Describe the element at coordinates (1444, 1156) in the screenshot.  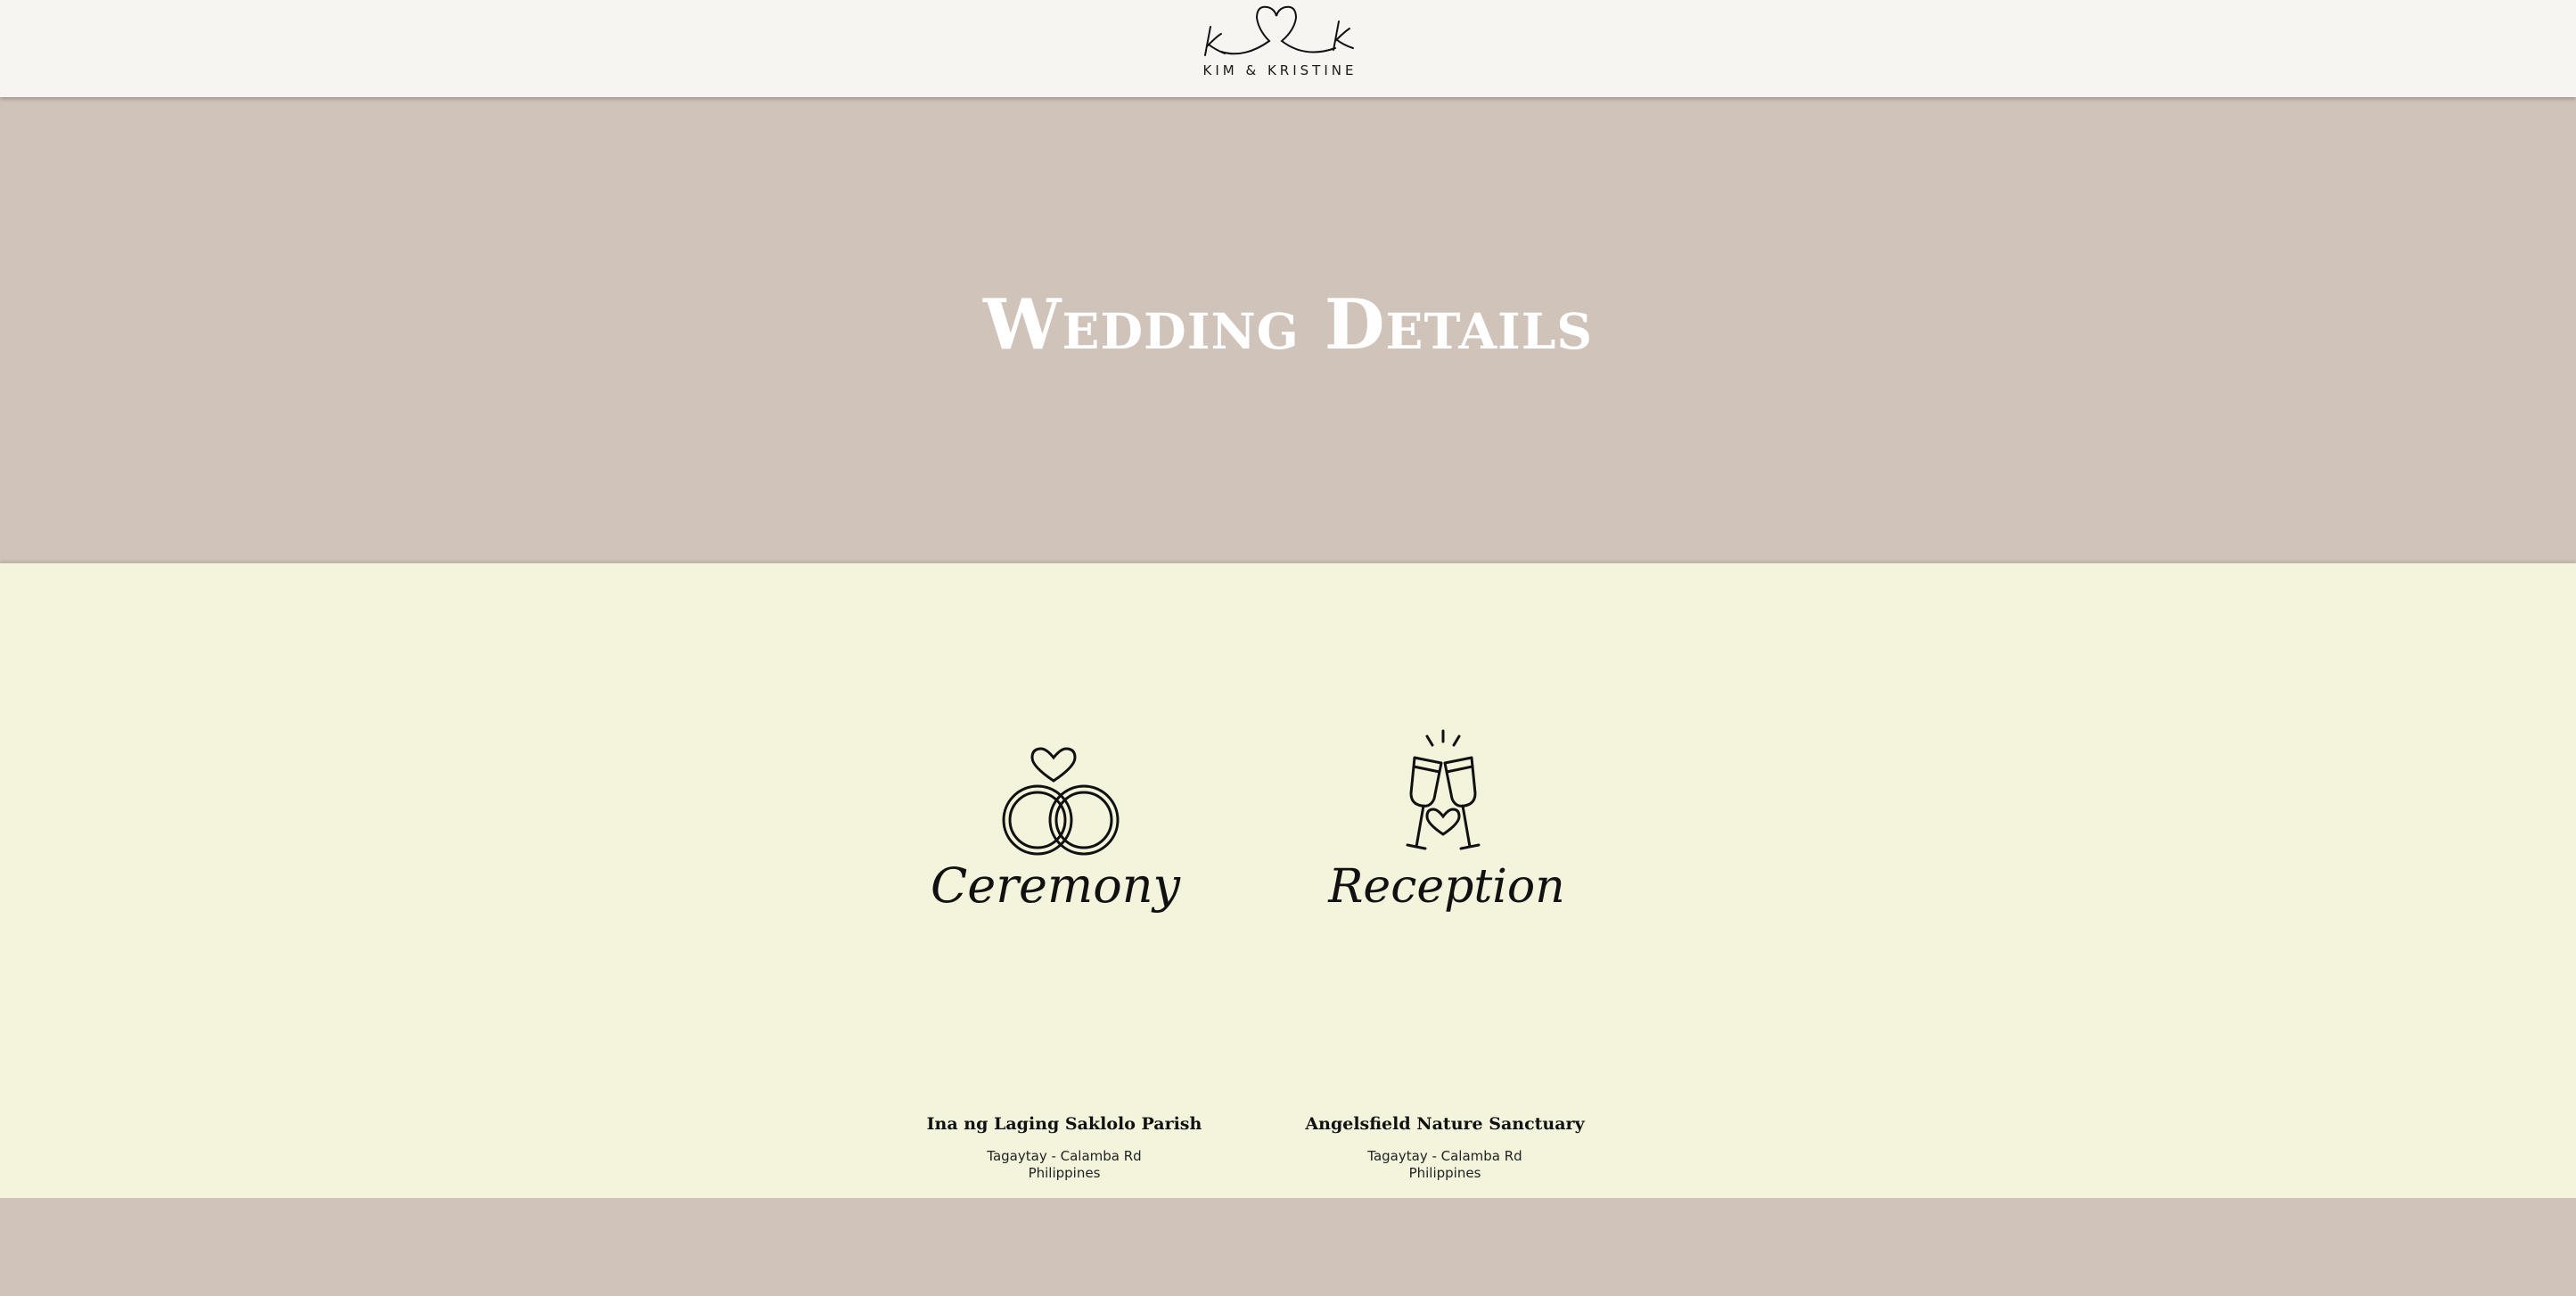
I see `reception-address-line1: Tagaytay - Calamba Rd` at that location.